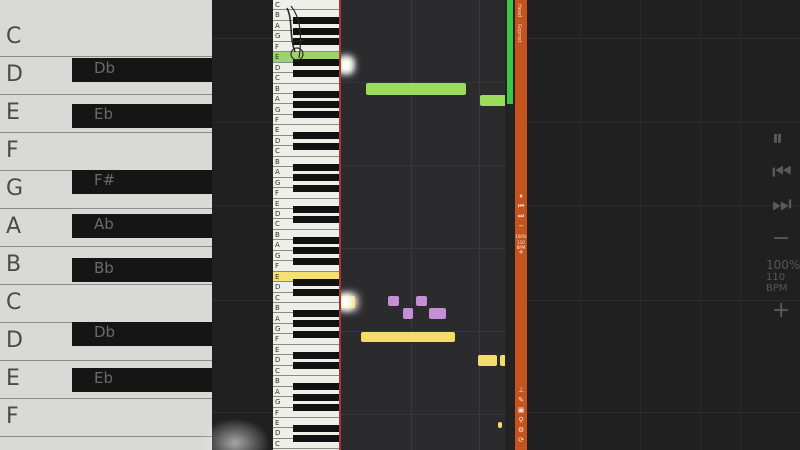 This screenshot has width=800, height=450. Describe the element at coordinates (106, 37) in the screenshot. I see `background-white-key: C` at that location.